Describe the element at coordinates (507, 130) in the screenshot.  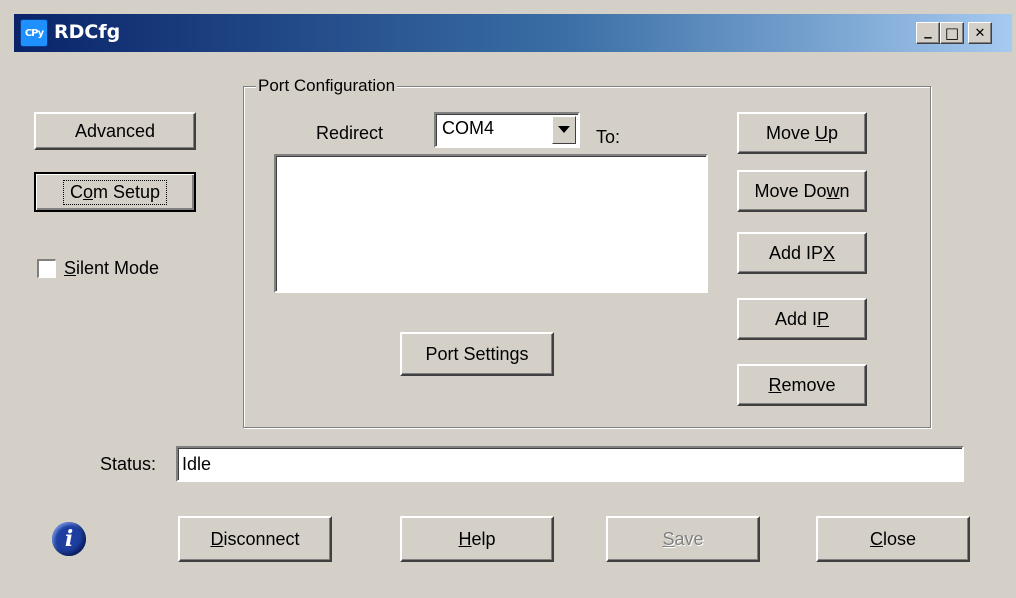
I see `port-select: COM4` at that location.